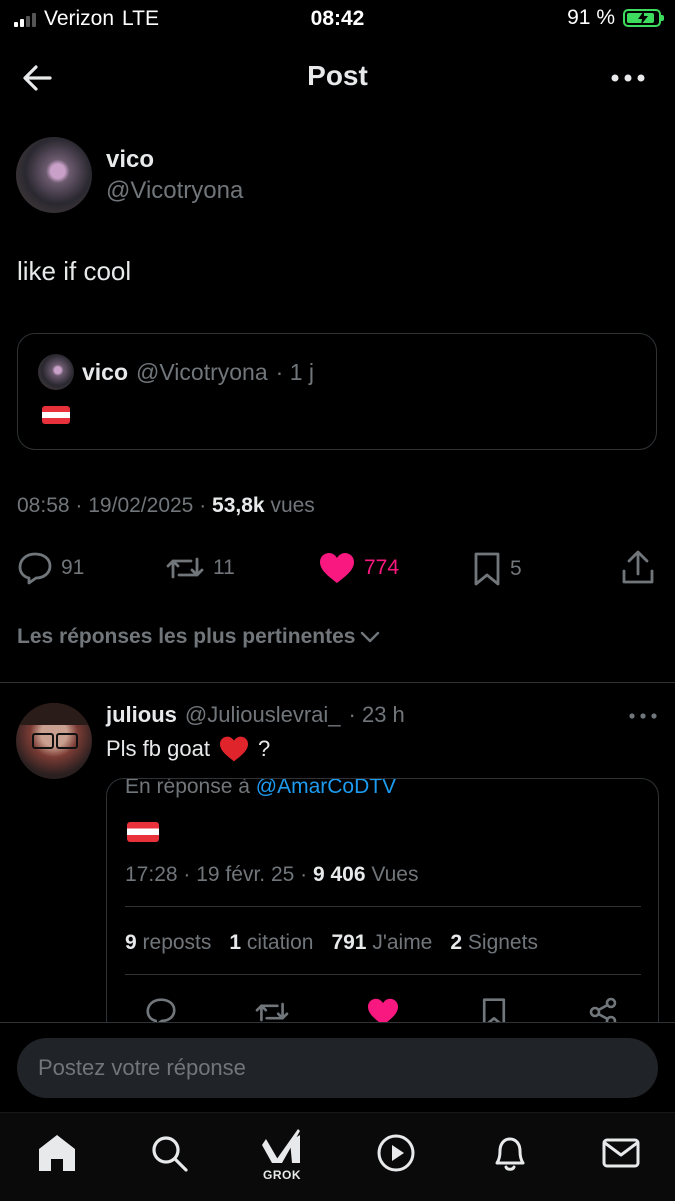 The height and width of the screenshot is (1201, 675). What do you see at coordinates (349, 942) in the screenshot?
I see `embed-stat-count: 791` at bounding box center [349, 942].